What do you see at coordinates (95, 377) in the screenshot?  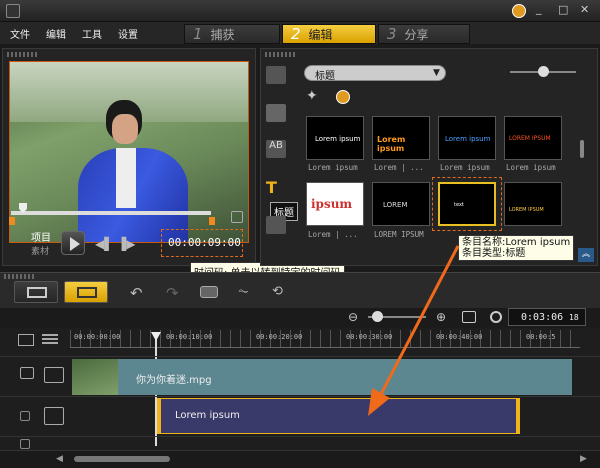 I see `clip-thumbnail` at bounding box center [95, 377].